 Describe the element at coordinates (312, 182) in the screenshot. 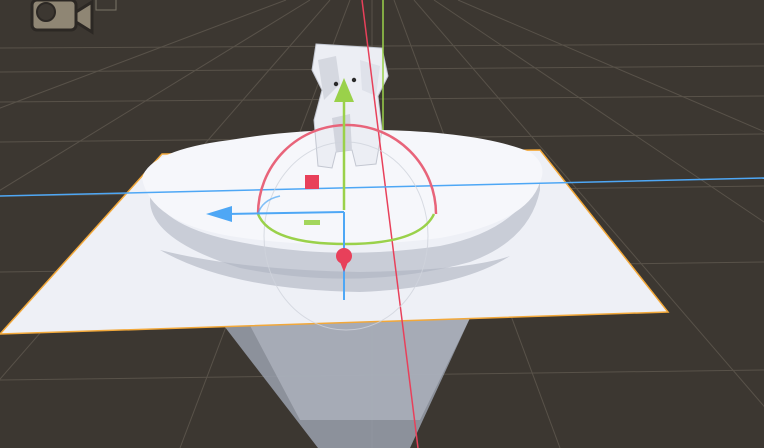

I see `xy-plane-handle` at that location.